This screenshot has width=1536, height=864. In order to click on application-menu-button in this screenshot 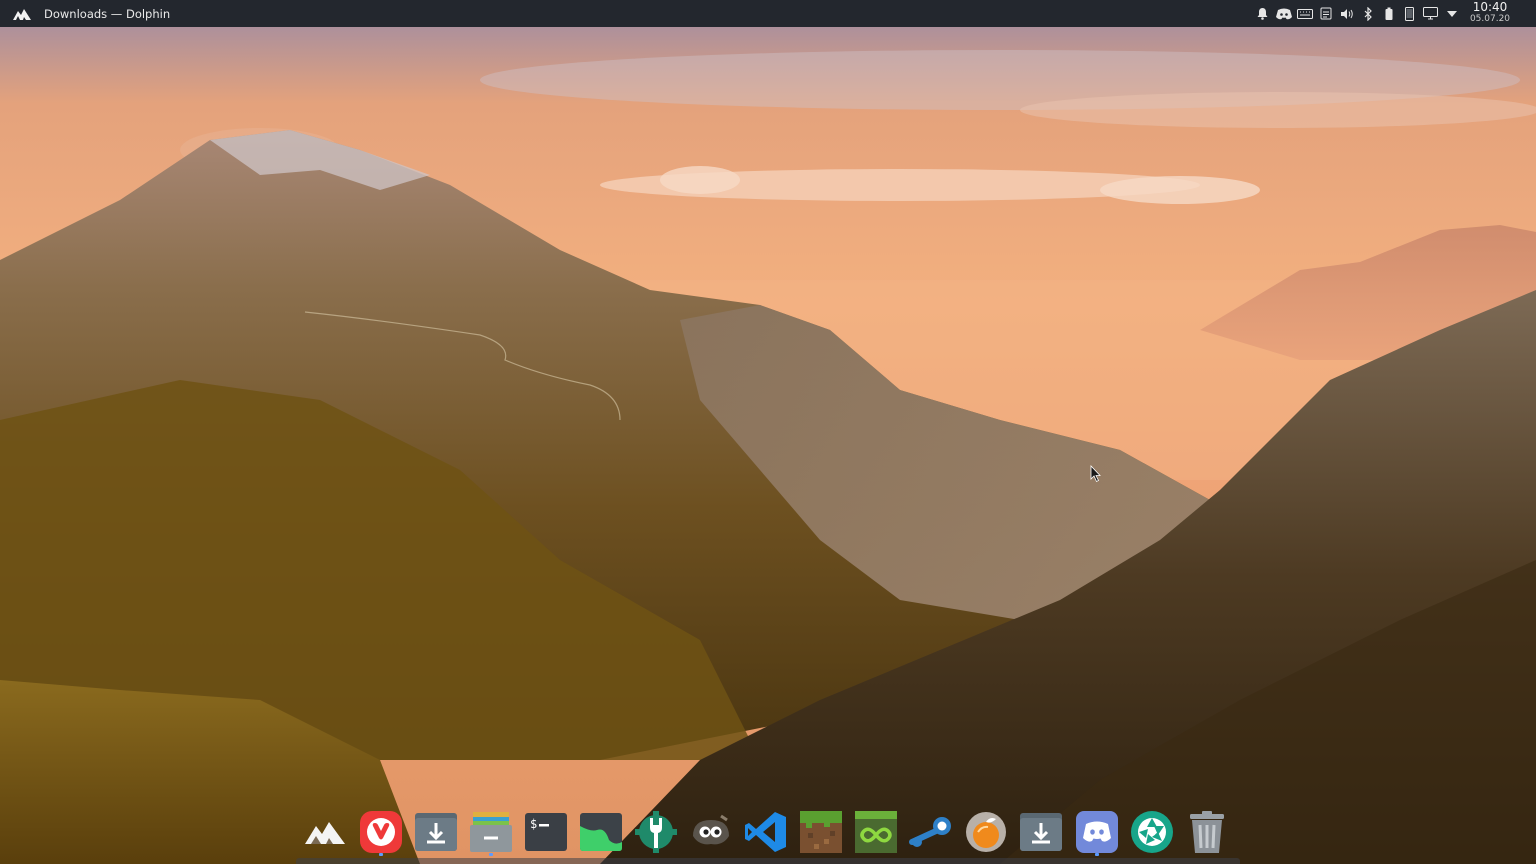, I will do `click(22, 13)`.